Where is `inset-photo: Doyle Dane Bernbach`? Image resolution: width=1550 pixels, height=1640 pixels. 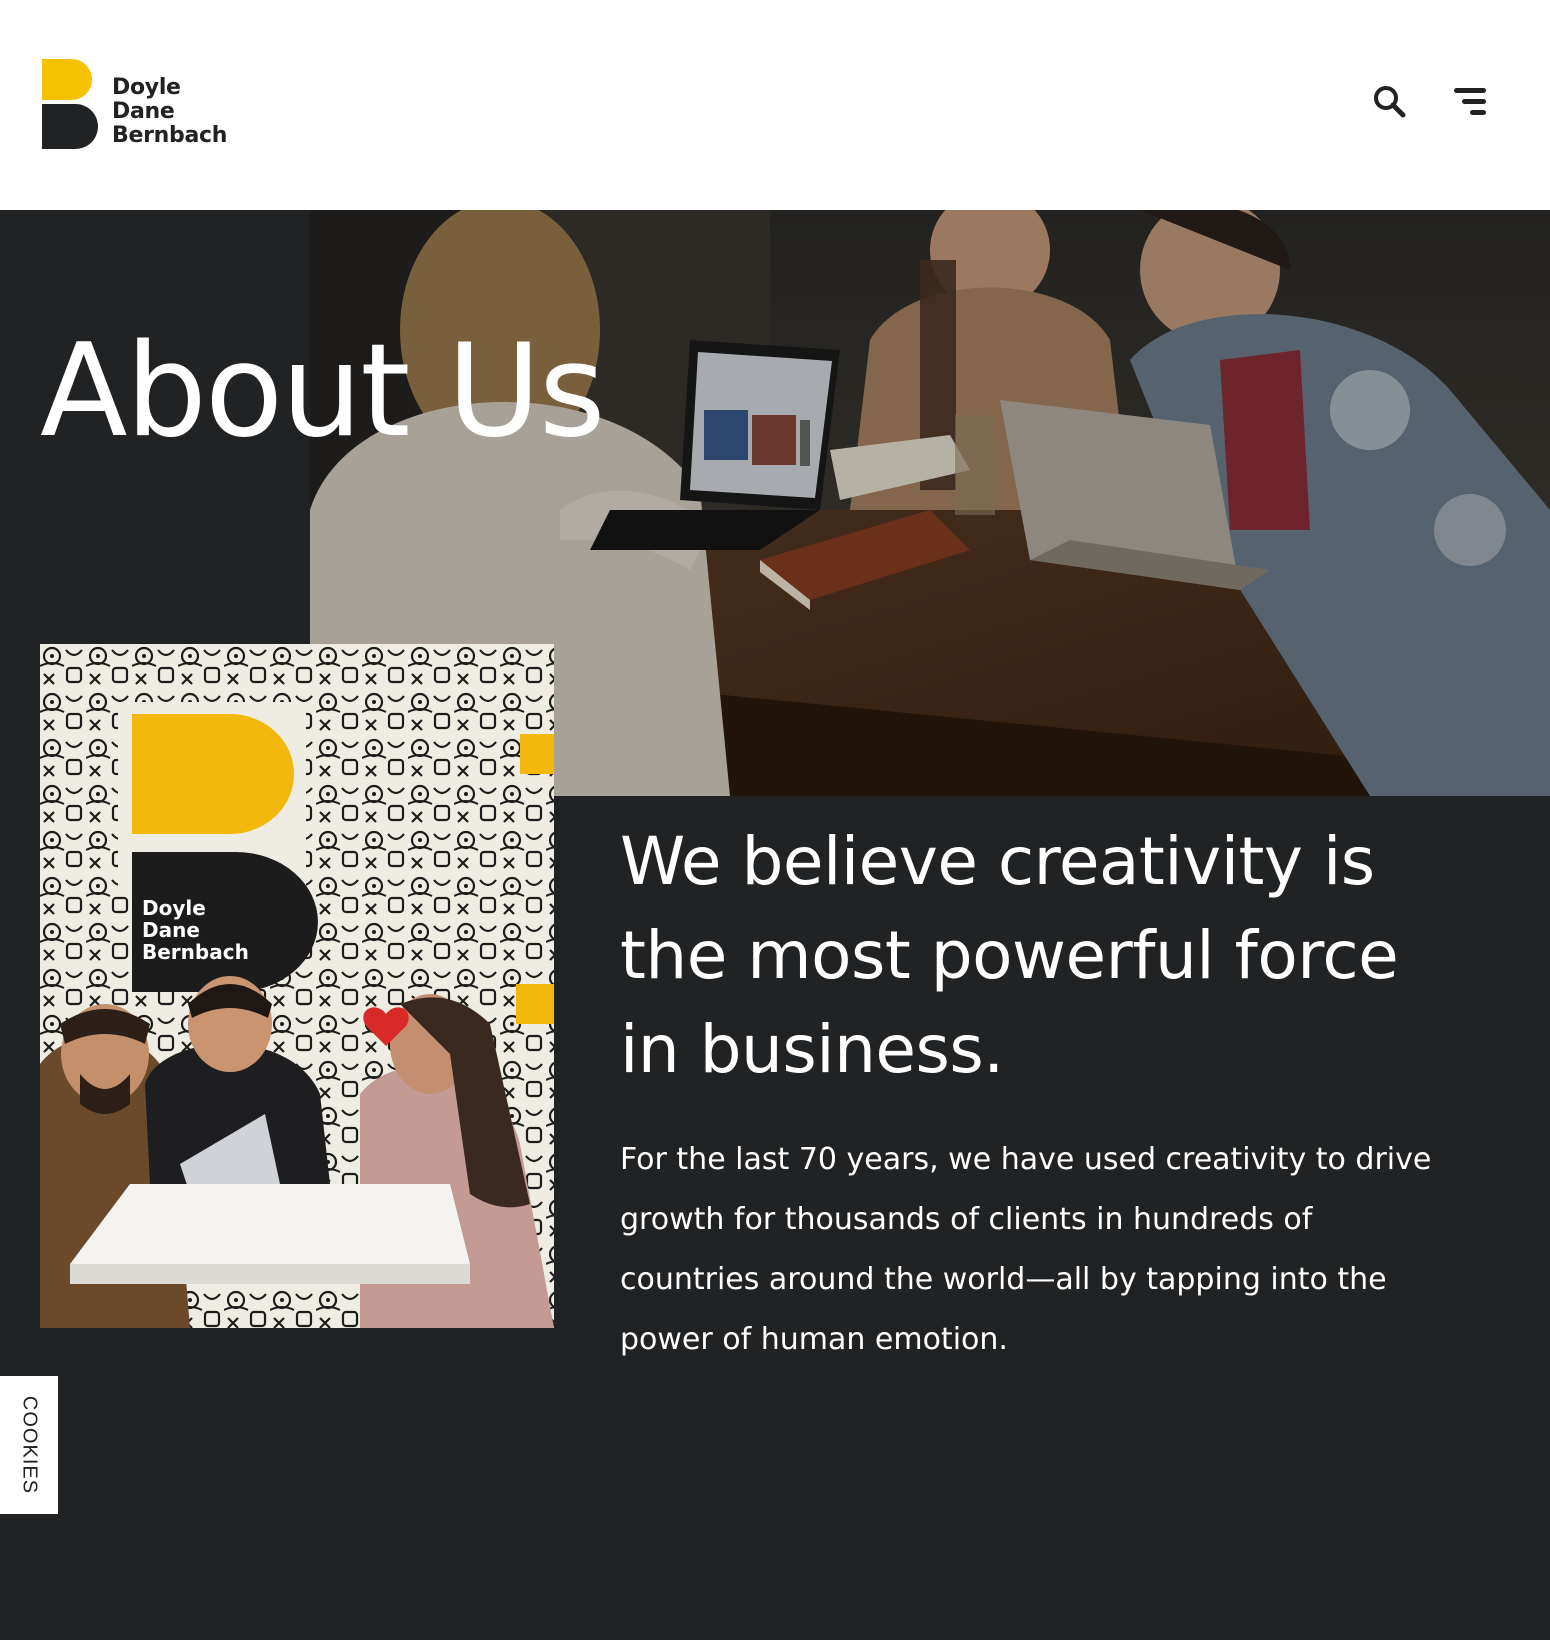
inset-photo: Doyle Dane Bernbach is located at coordinates (297, 986).